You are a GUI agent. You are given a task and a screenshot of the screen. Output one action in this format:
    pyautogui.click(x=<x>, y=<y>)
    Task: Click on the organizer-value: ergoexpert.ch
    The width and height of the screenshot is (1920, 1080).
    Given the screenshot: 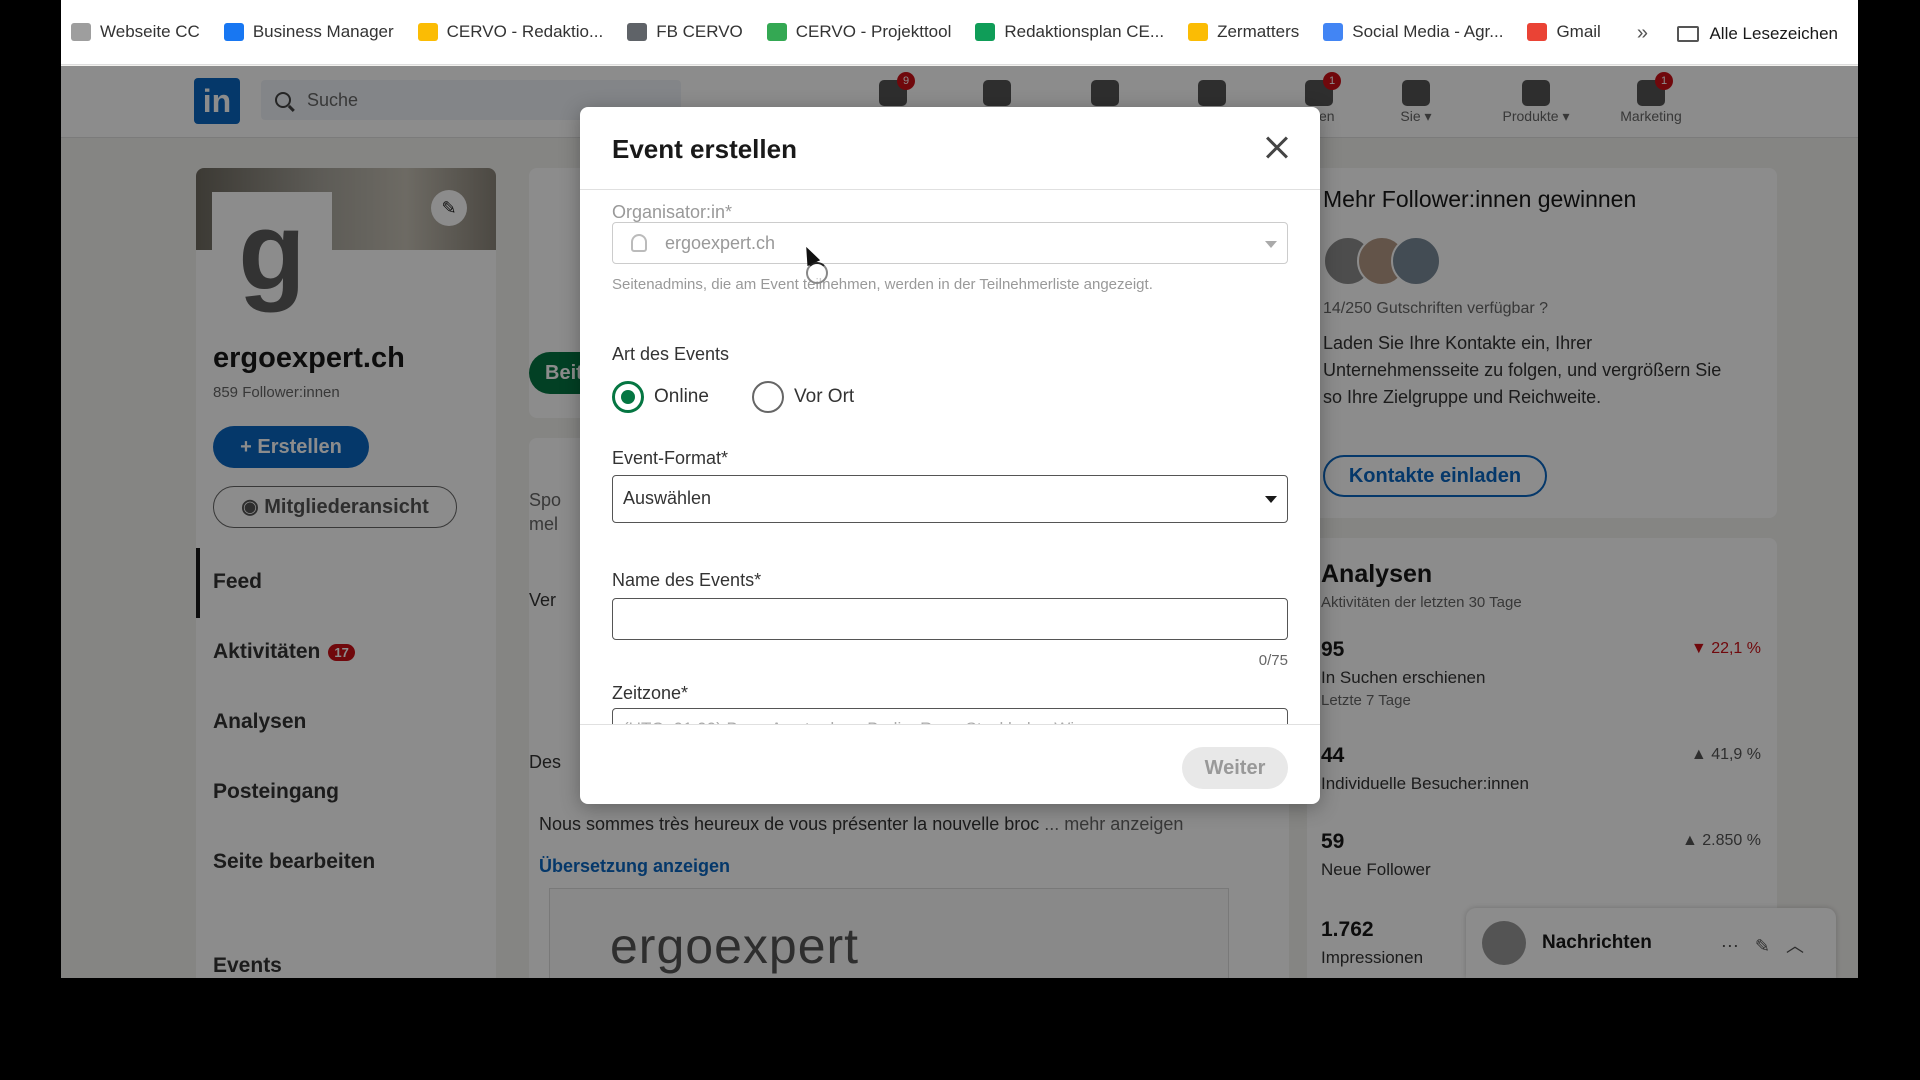 What is the action you would take?
    pyautogui.click(x=720, y=243)
    